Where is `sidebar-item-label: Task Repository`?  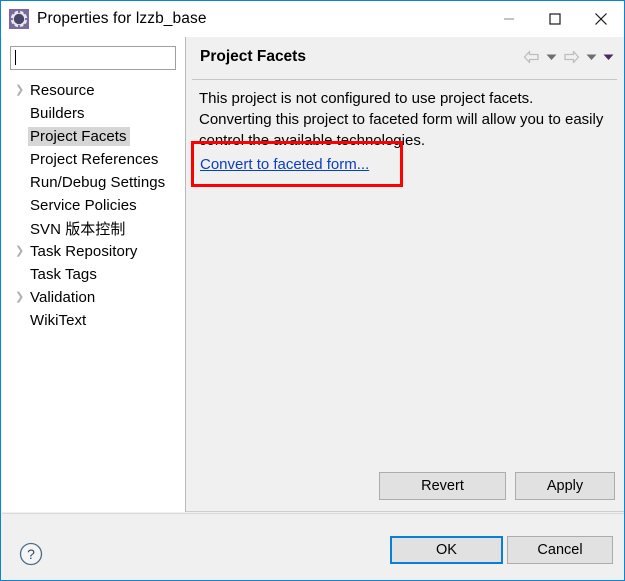 sidebar-item-label: Task Repository is located at coordinates (84, 251).